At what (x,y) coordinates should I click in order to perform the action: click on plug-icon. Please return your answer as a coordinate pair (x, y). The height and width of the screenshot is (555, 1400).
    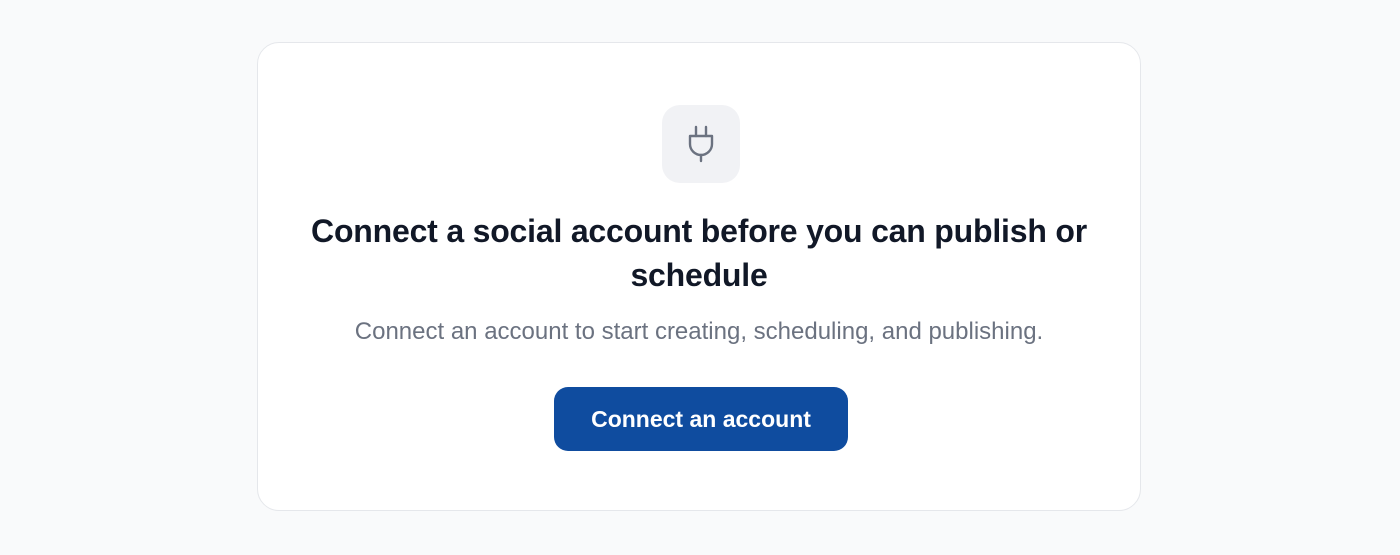
    Looking at the image, I should click on (701, 144).